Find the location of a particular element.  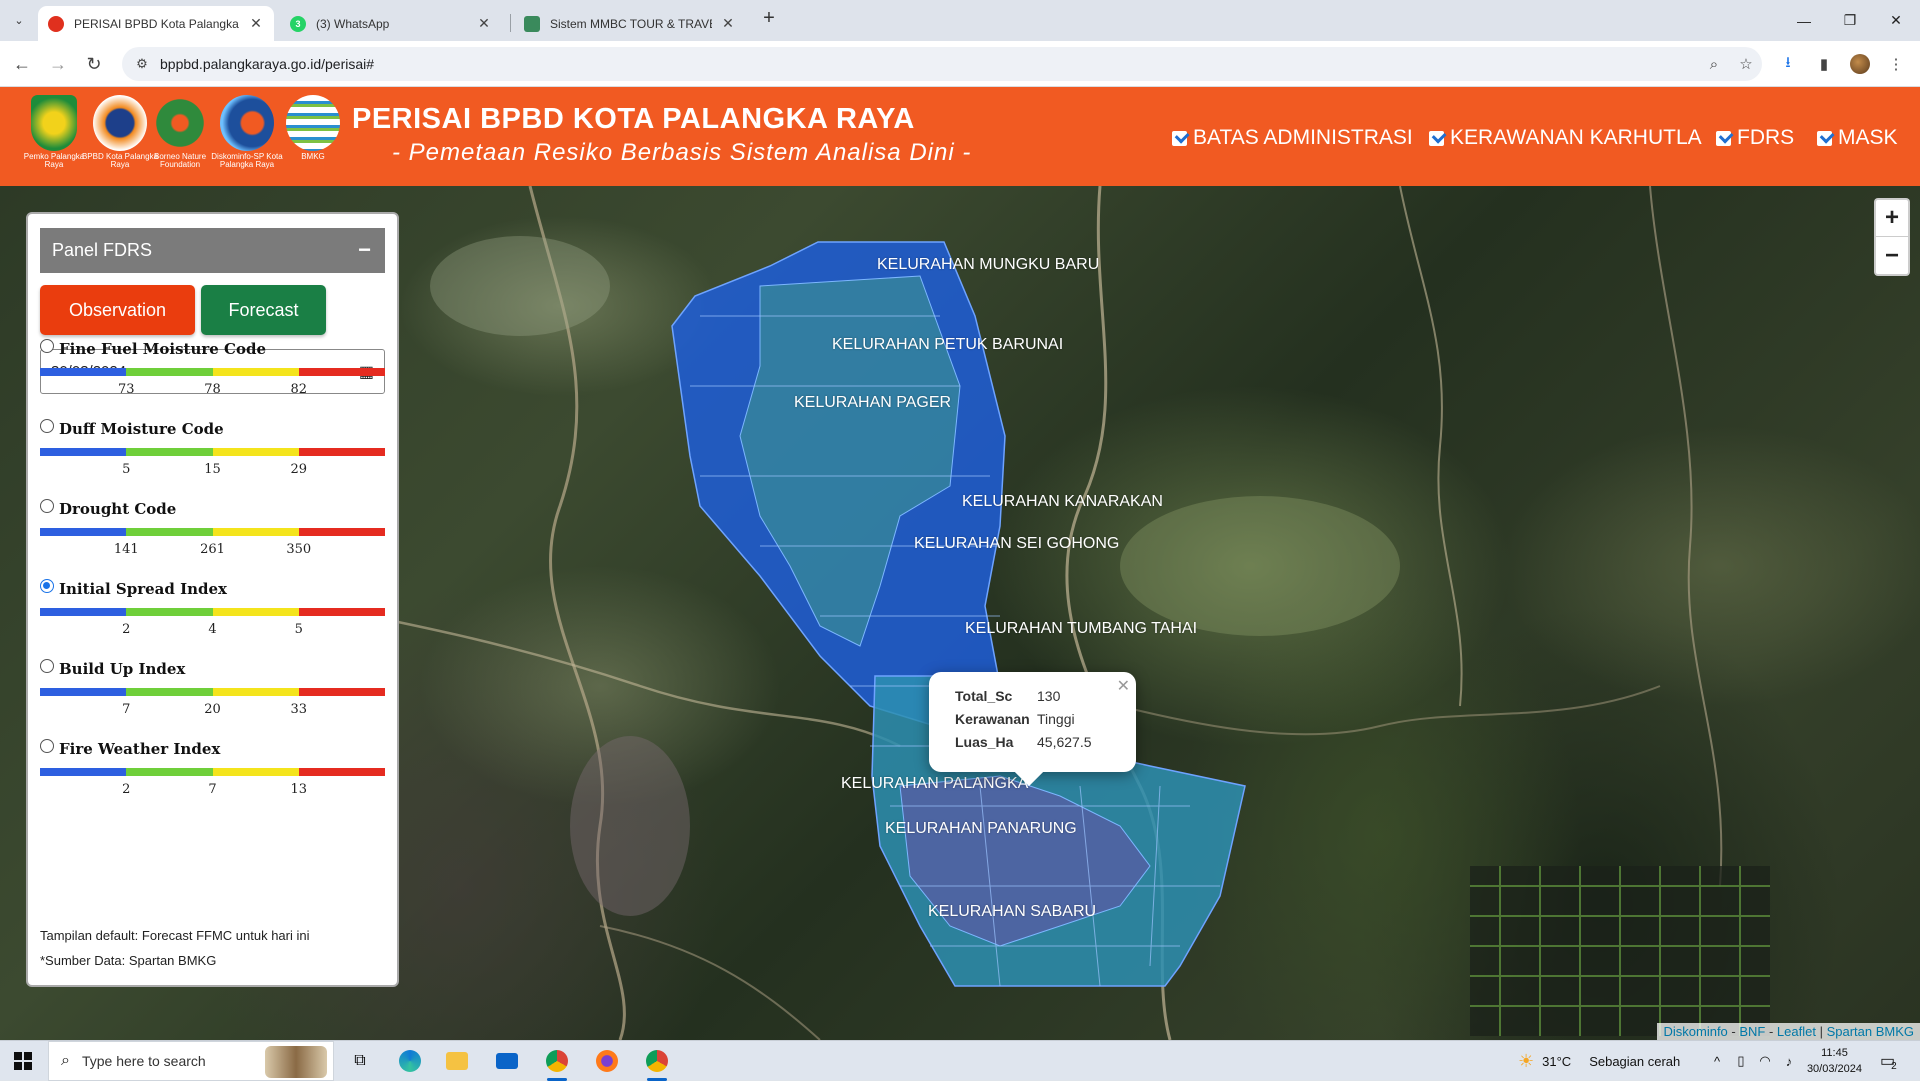

scale-tick-label: 350 is located at coordinates (299, 549).